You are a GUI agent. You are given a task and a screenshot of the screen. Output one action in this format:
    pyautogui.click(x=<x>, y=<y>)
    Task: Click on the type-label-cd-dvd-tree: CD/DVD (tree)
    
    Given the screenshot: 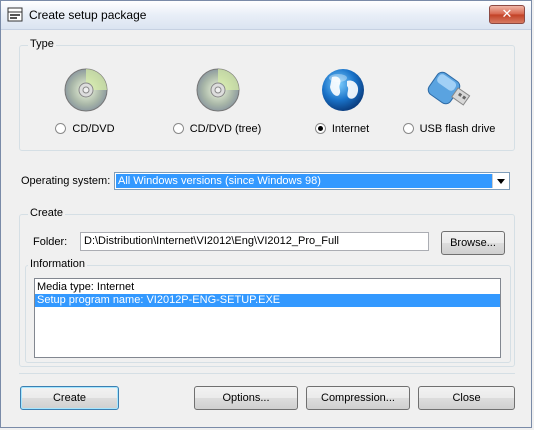 What is the action you would take?
    pyautogui.click(x=225, y=129)
    